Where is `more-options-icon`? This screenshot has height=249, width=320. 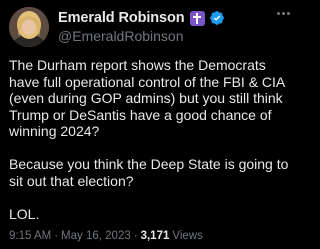
more-options-icon is located at coordinates (283, 13).